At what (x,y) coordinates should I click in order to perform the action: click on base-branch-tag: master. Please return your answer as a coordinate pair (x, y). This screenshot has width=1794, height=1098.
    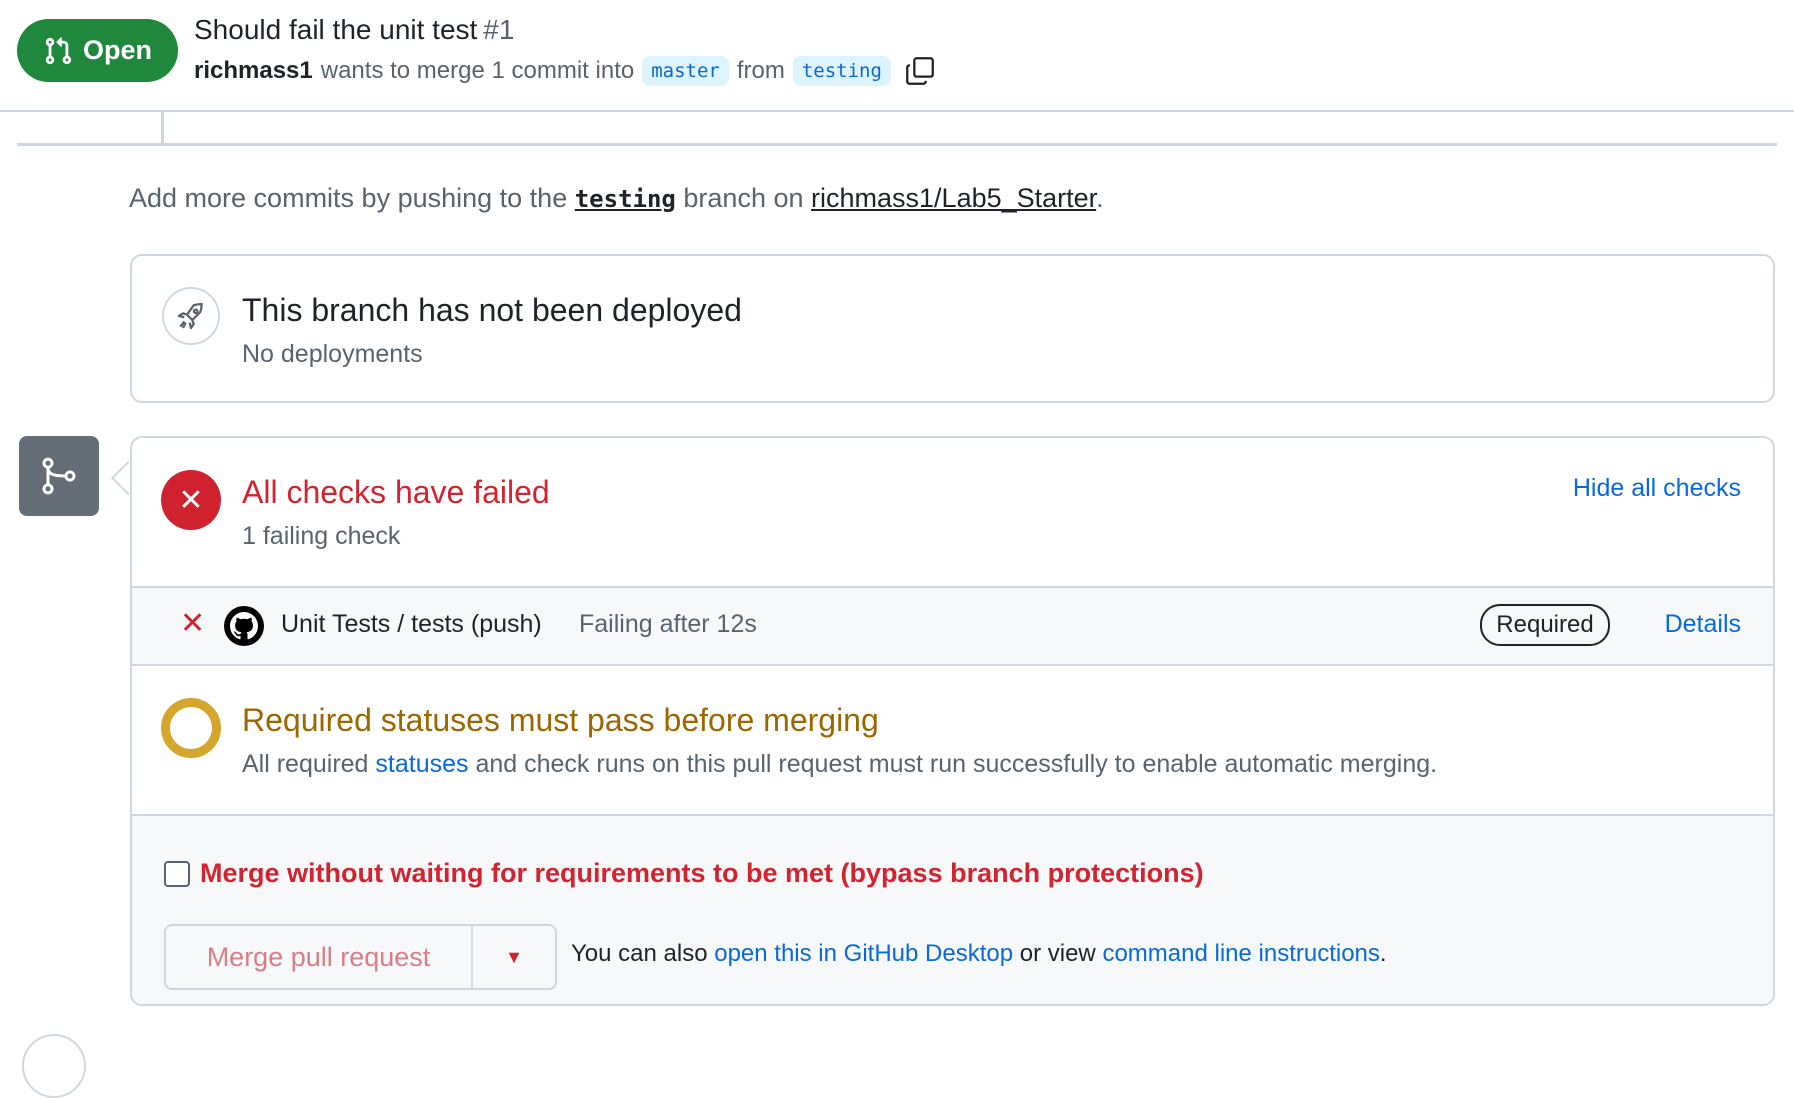
    Looking at the image, I should click on (685, 71).